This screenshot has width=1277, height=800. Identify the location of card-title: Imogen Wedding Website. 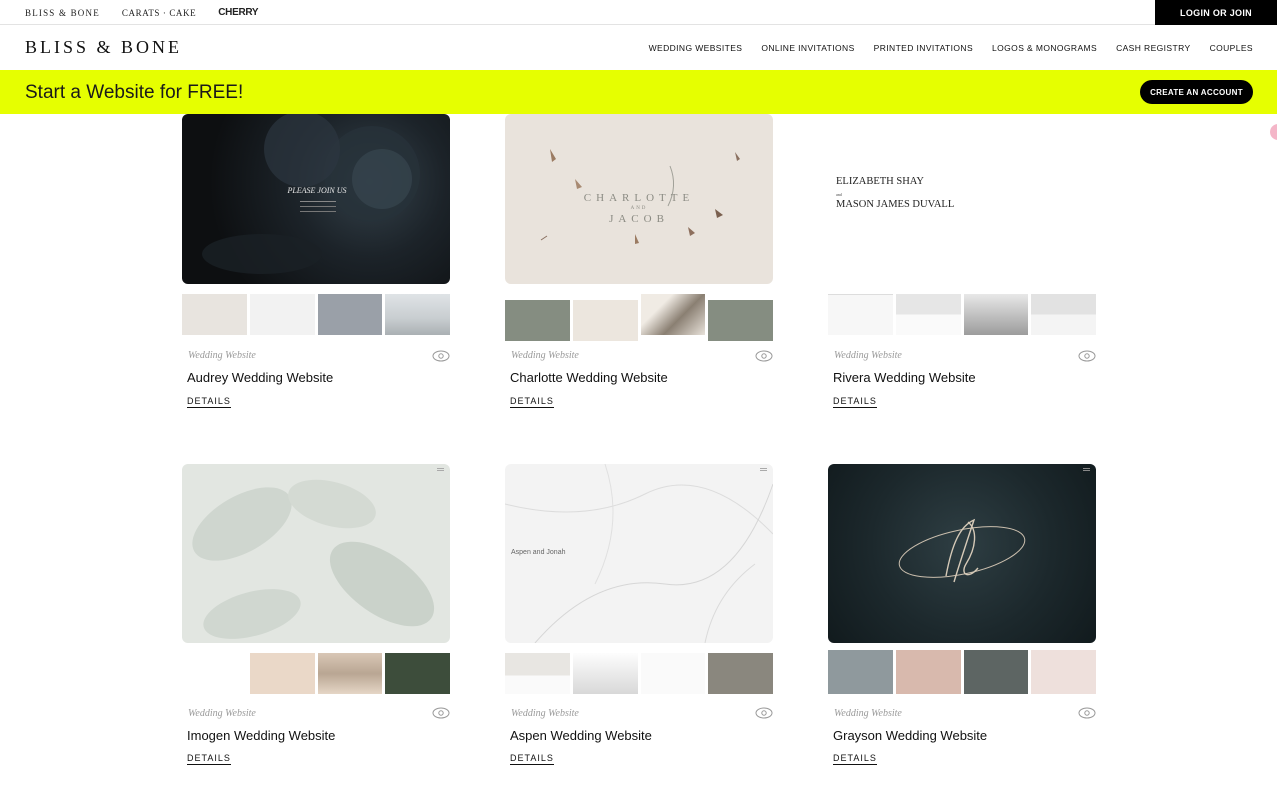
(261, 735).